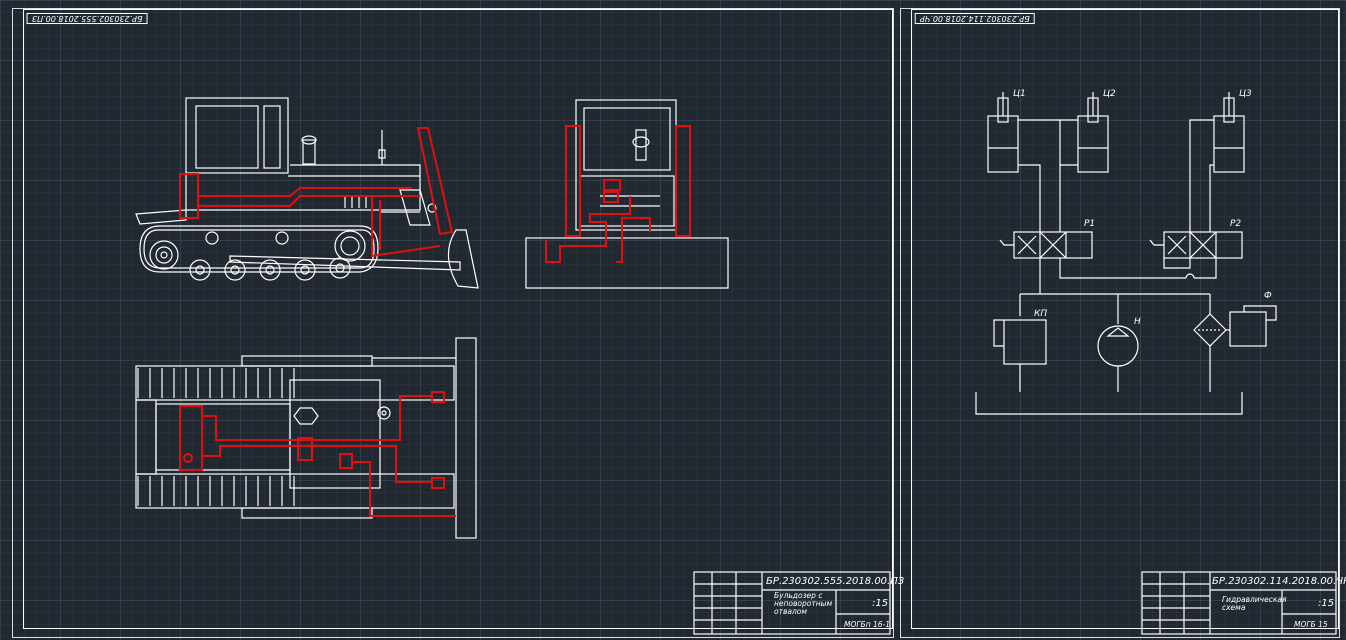  Describe the element at coordinates (1229, 144) in the screenshot. I see `cylinder-c3` at that location.